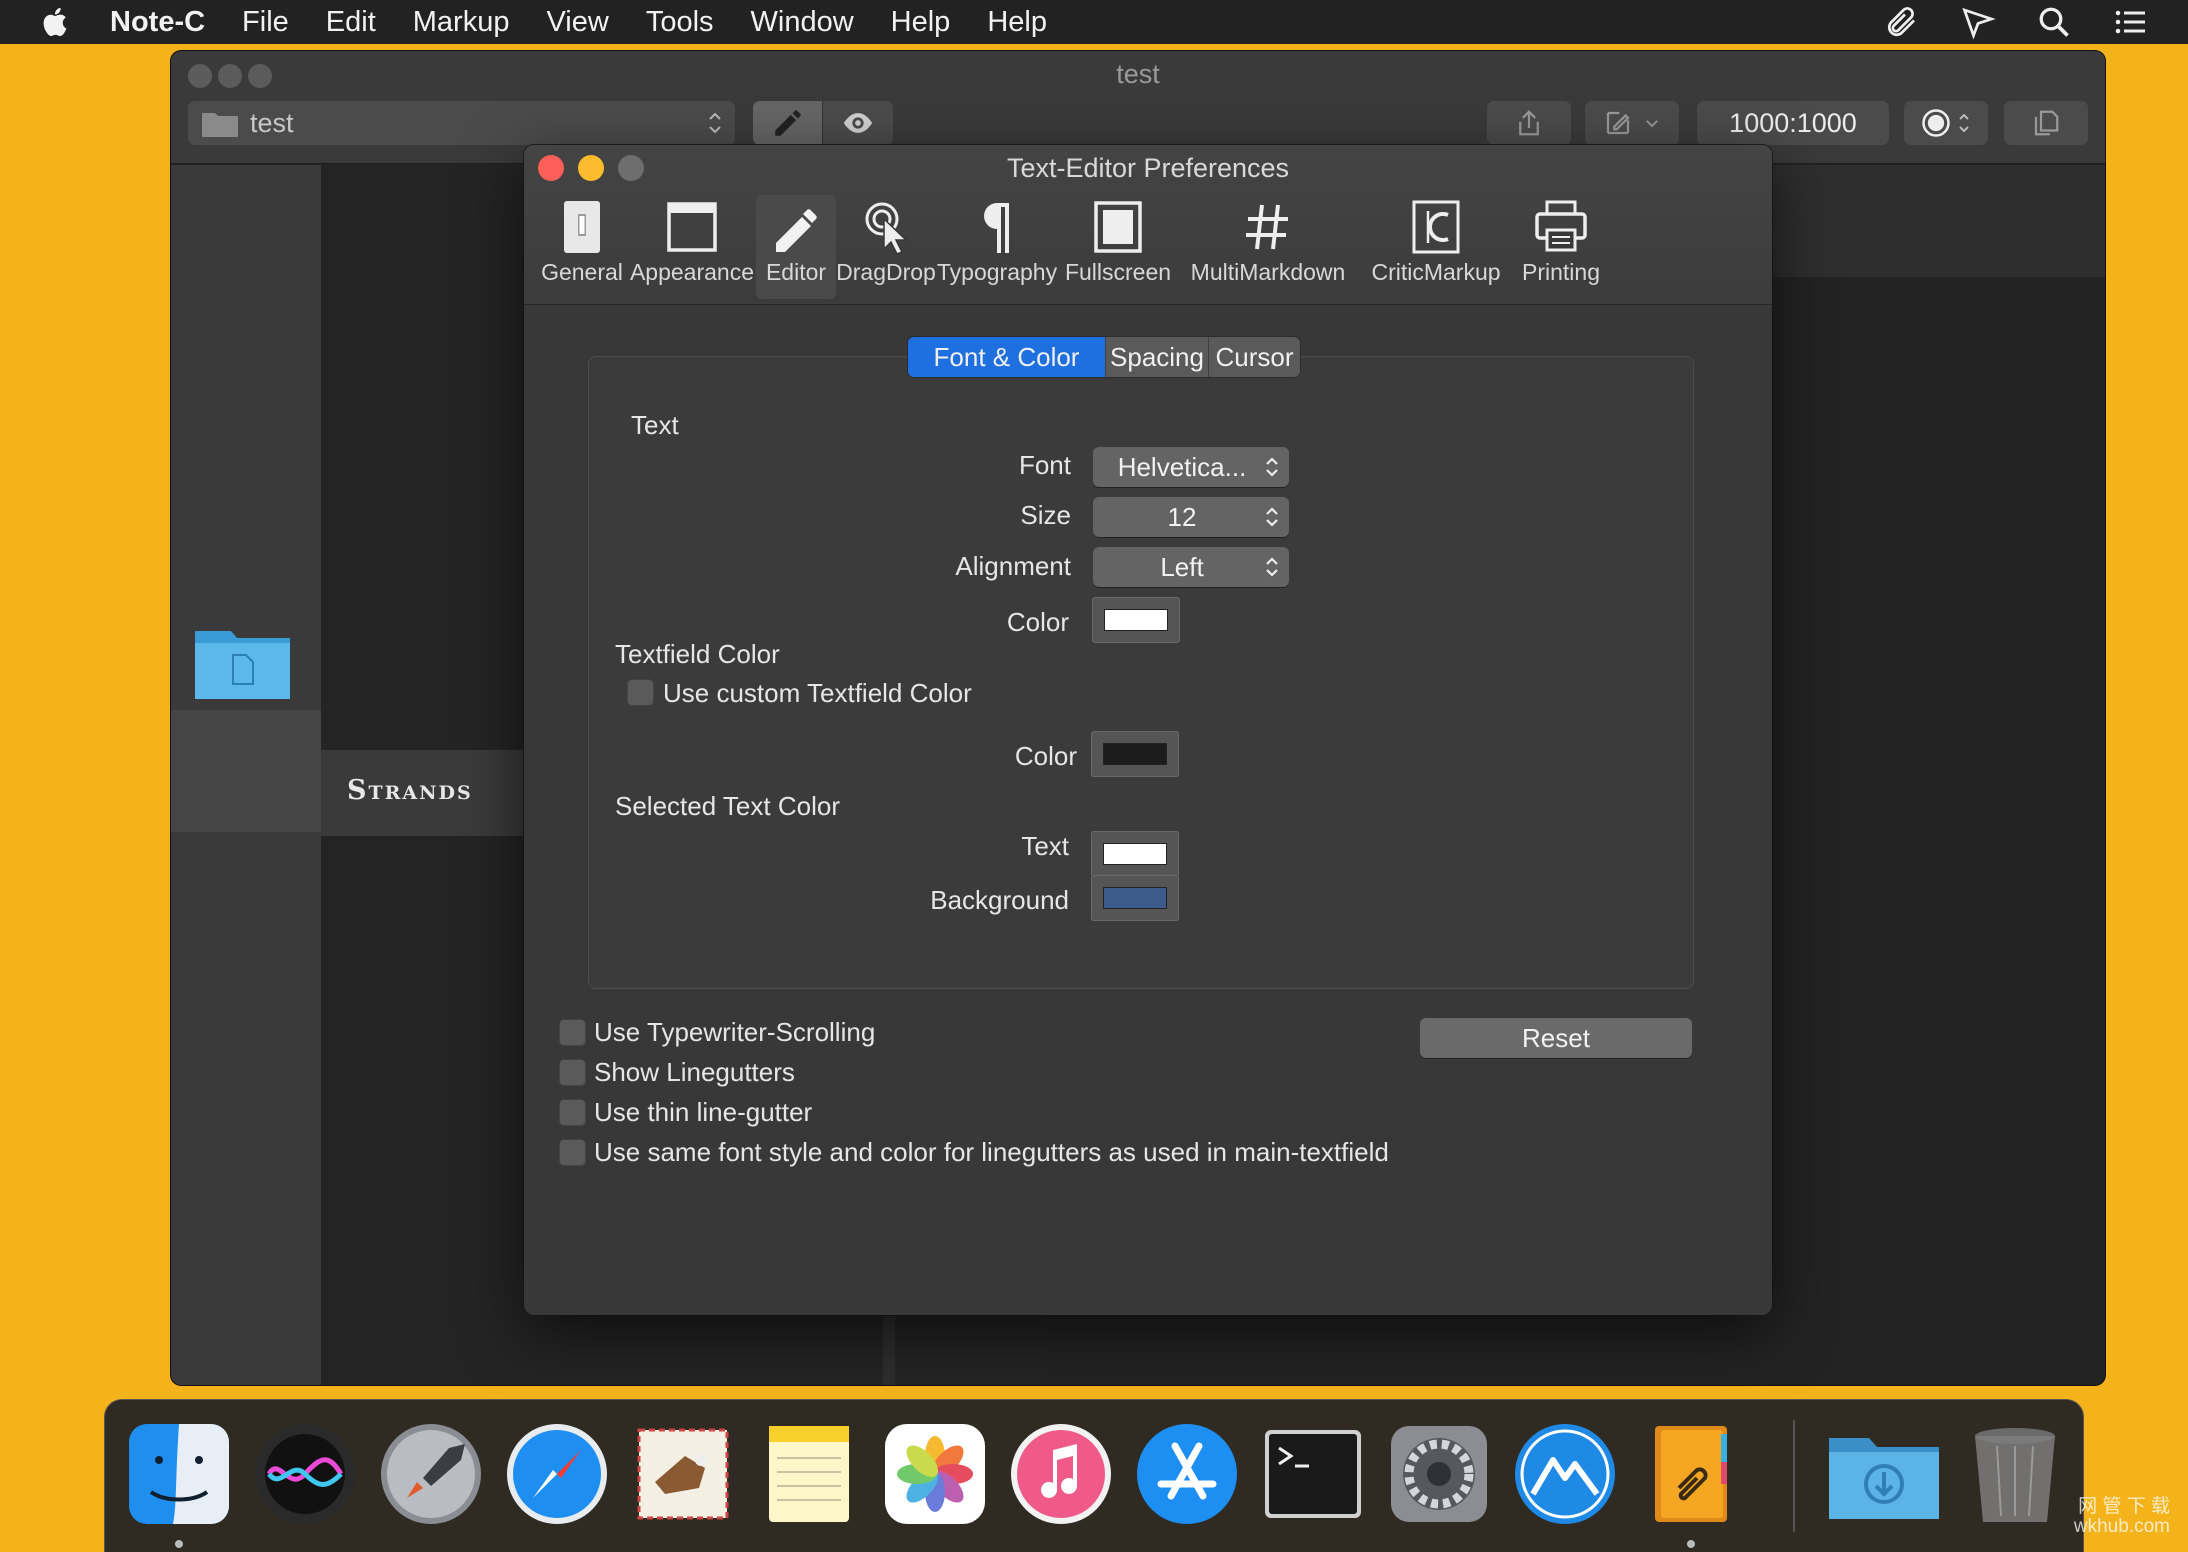 Image resolution: width=2188 pixels, height=1552 pixels. I want to click on folder-document-icon, so click(242, 661).